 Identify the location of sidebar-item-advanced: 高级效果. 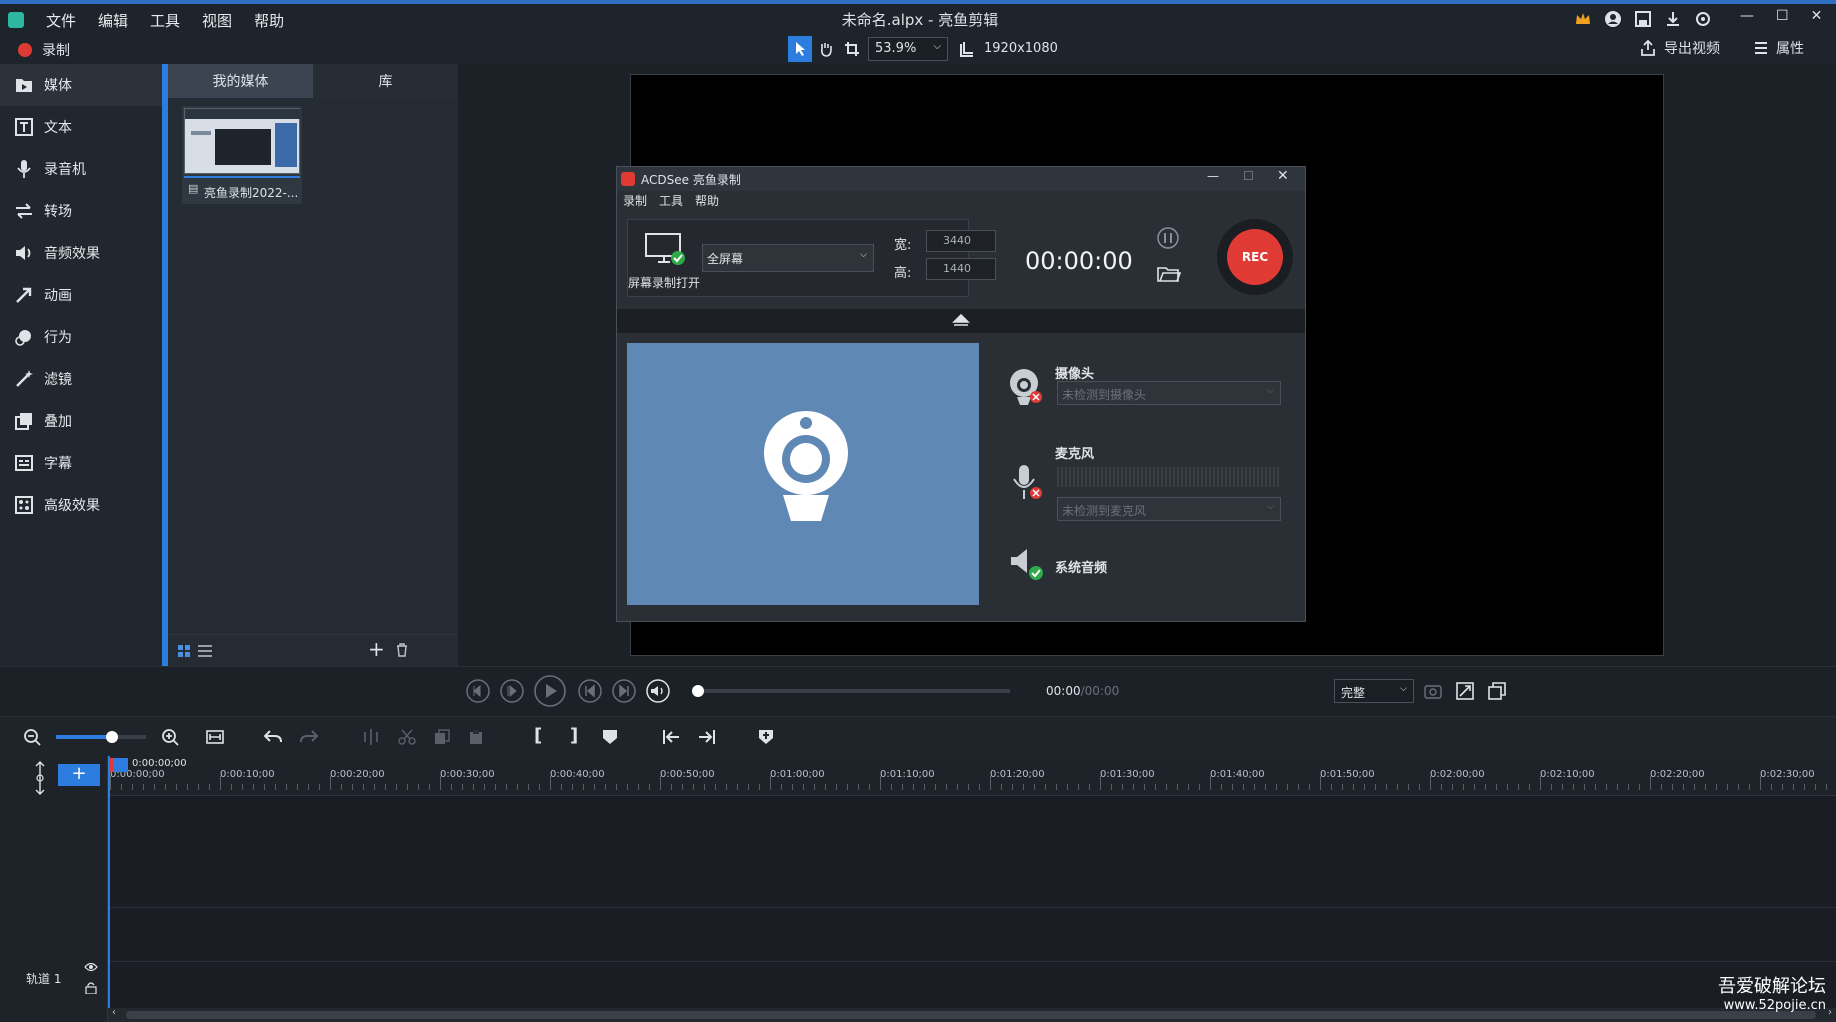
(81, 505).